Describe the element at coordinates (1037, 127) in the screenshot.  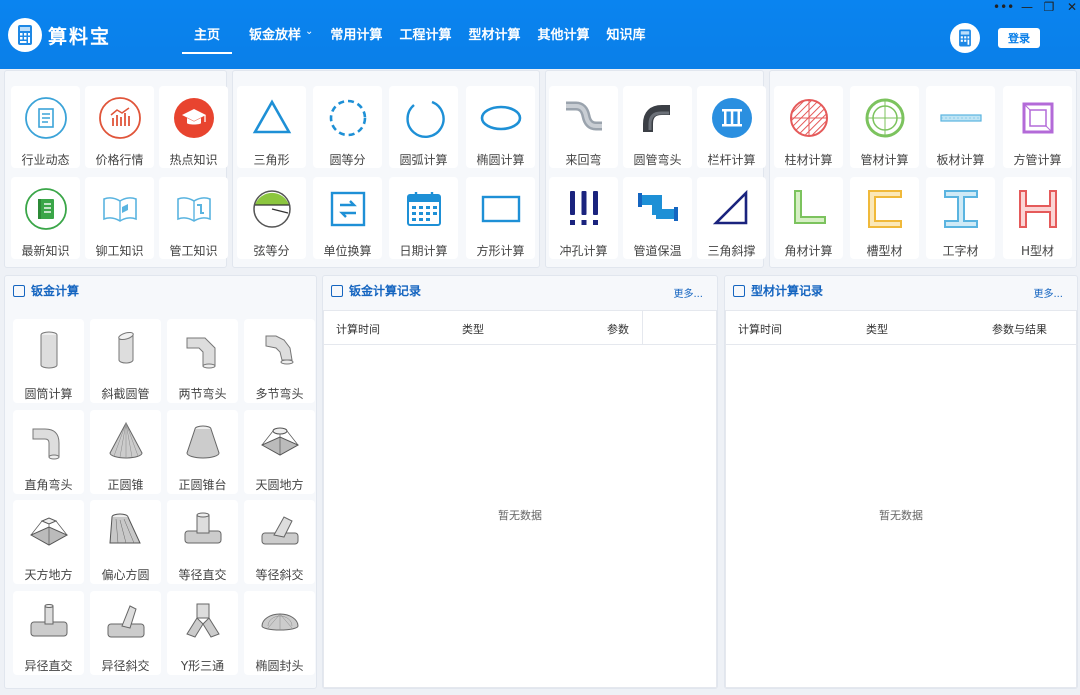
I see `tile-square-tube-calc: 方管计算` at that location.